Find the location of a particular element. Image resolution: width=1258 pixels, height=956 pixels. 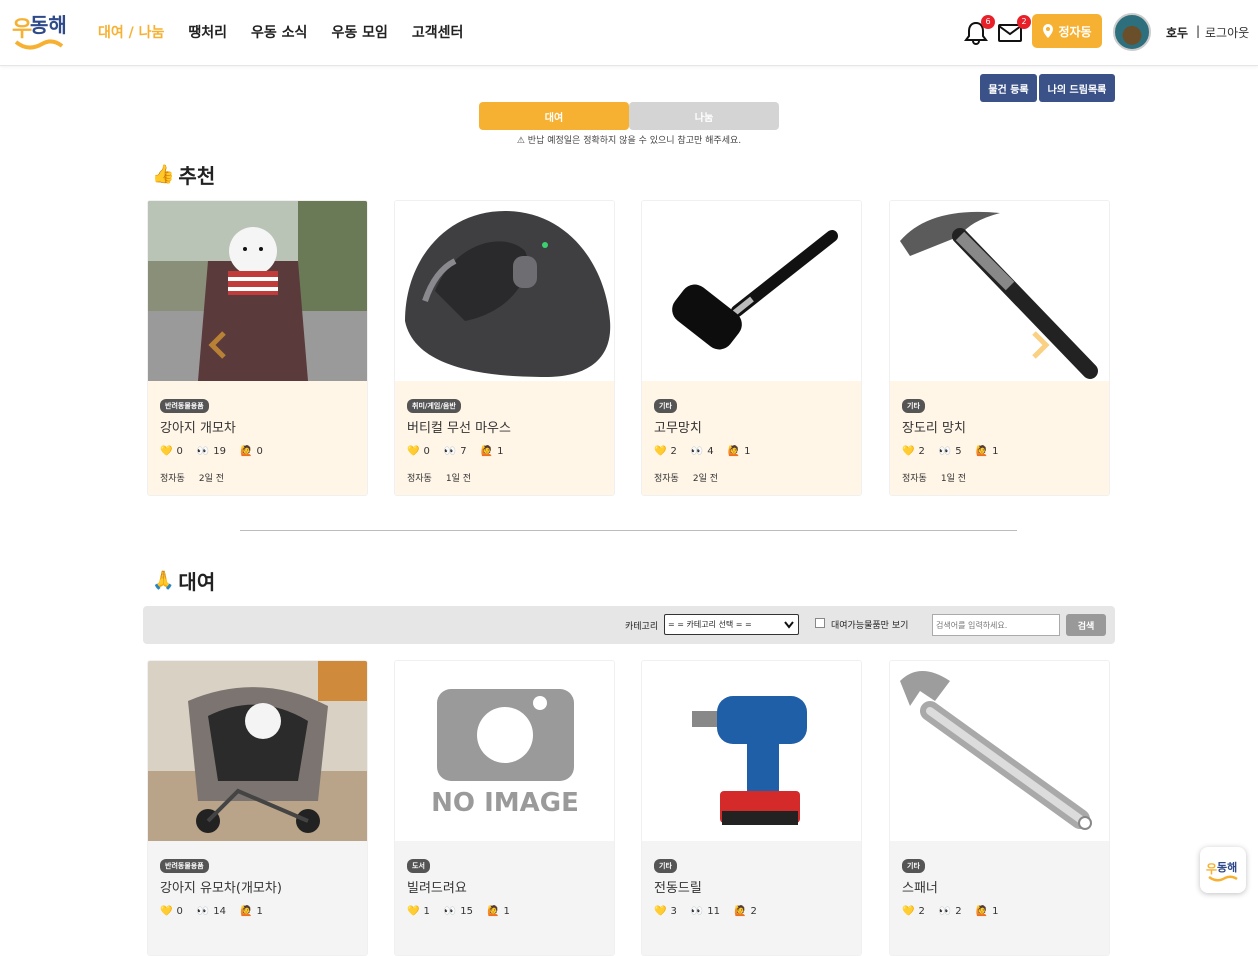

requests-stat: 🙋 0 is located at coordinates (251, 451).